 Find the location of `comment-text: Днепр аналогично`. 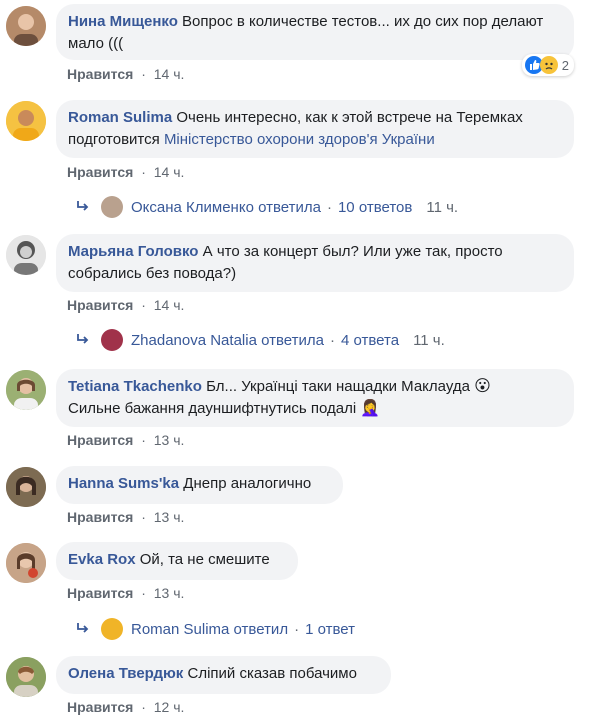

comment-text: Днепр аналогично is located at coordinates (247, 483).